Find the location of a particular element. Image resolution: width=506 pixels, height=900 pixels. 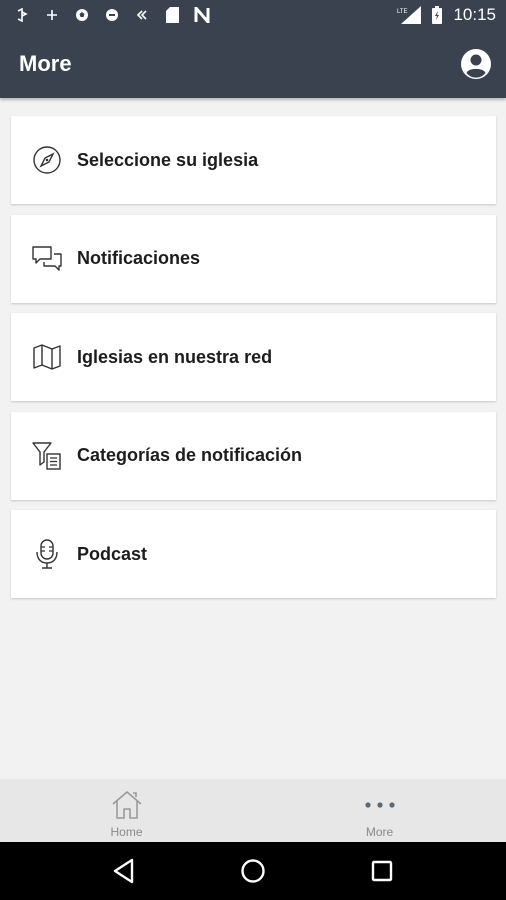

home-icon is located at coordinates (127, 805).